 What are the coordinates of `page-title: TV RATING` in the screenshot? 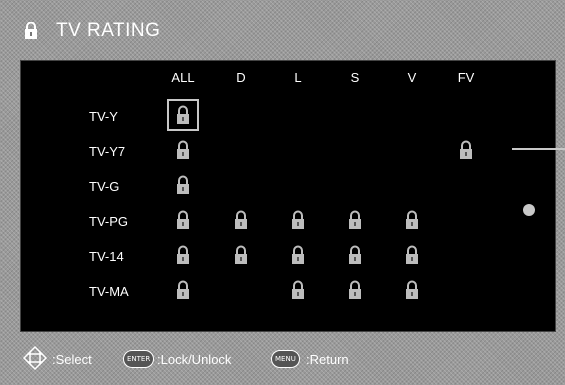 It's located at (108, 30).